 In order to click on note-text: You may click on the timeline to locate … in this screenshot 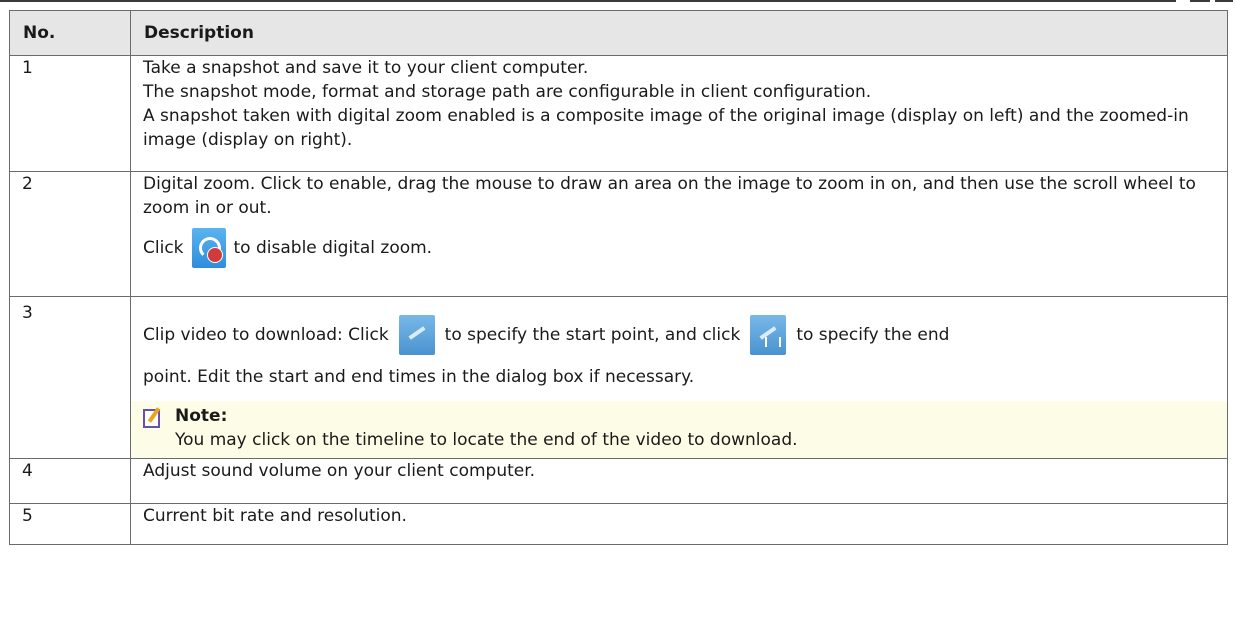, I will do `click(486, 440)`.